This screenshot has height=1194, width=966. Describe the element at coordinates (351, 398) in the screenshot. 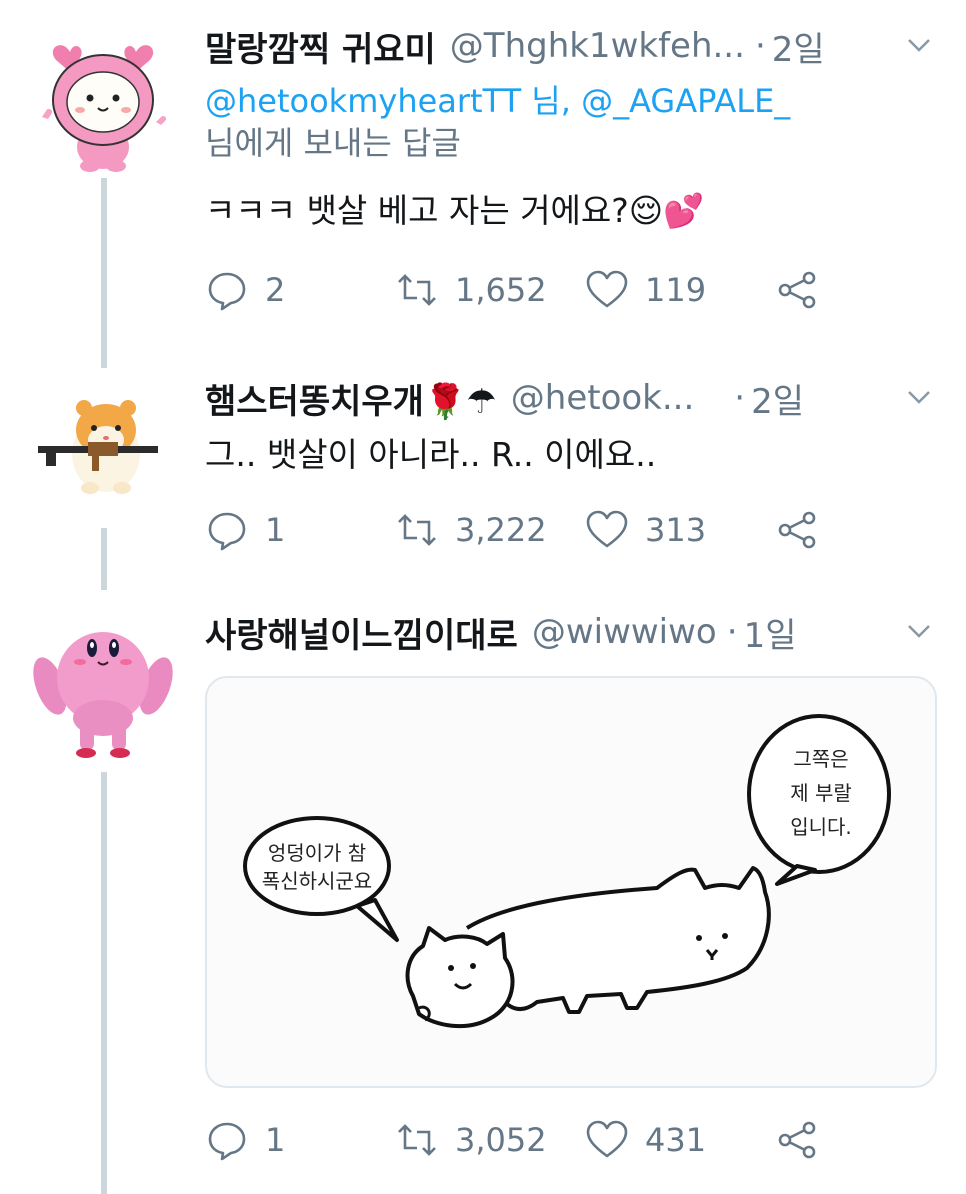

I see `display-name: 햄스터똥치우개🌹☂` at that location.